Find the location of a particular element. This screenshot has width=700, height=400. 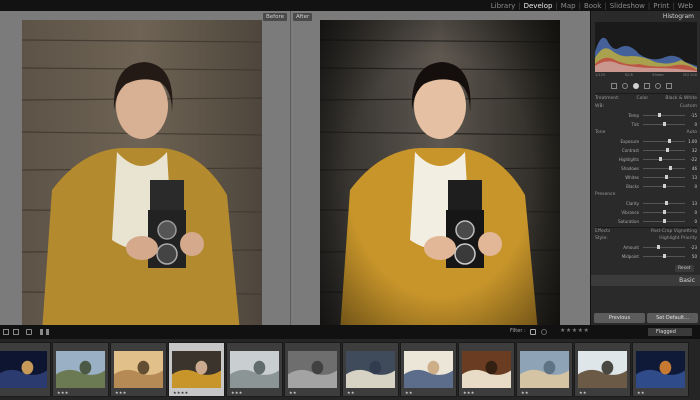

slider-value: -23 is located at coordinates (691, 247).